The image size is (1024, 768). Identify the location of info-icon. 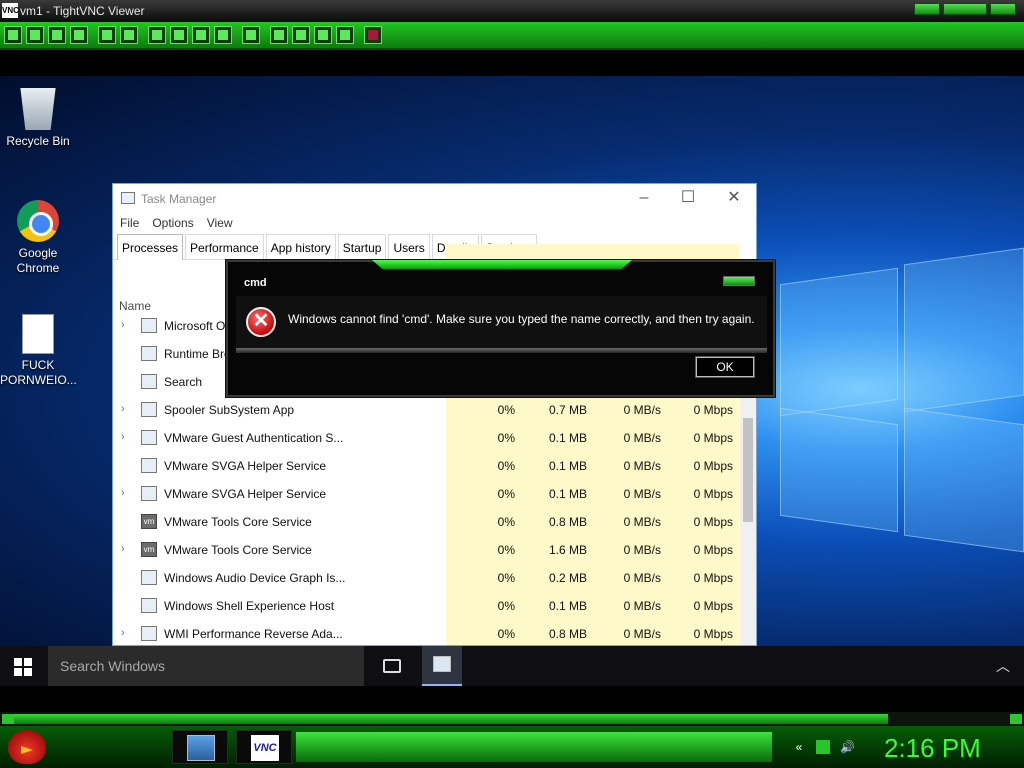
(79, 35).